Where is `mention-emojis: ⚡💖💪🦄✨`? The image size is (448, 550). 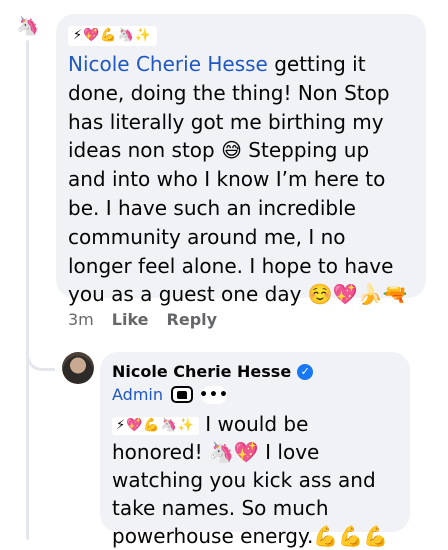 mention-emojis: ⚡💖💪🦄✨ is located at coordinates (155, 426).